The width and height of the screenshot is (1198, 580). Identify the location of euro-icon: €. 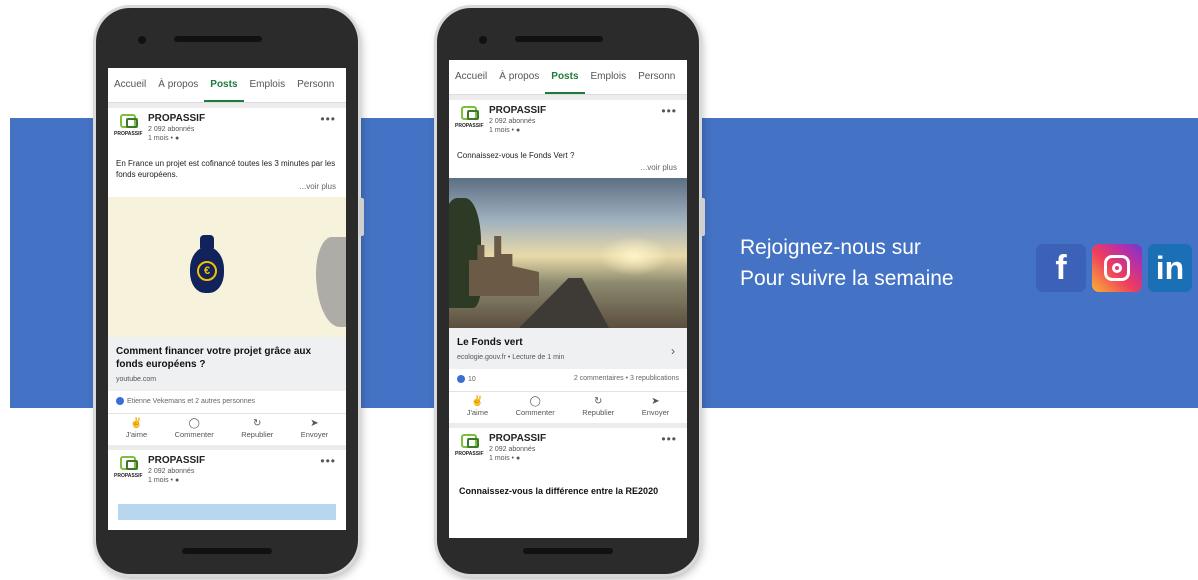
(207, 271).